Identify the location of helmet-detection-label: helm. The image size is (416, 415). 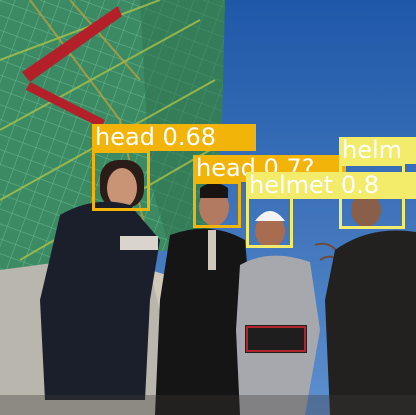
(377, 150).